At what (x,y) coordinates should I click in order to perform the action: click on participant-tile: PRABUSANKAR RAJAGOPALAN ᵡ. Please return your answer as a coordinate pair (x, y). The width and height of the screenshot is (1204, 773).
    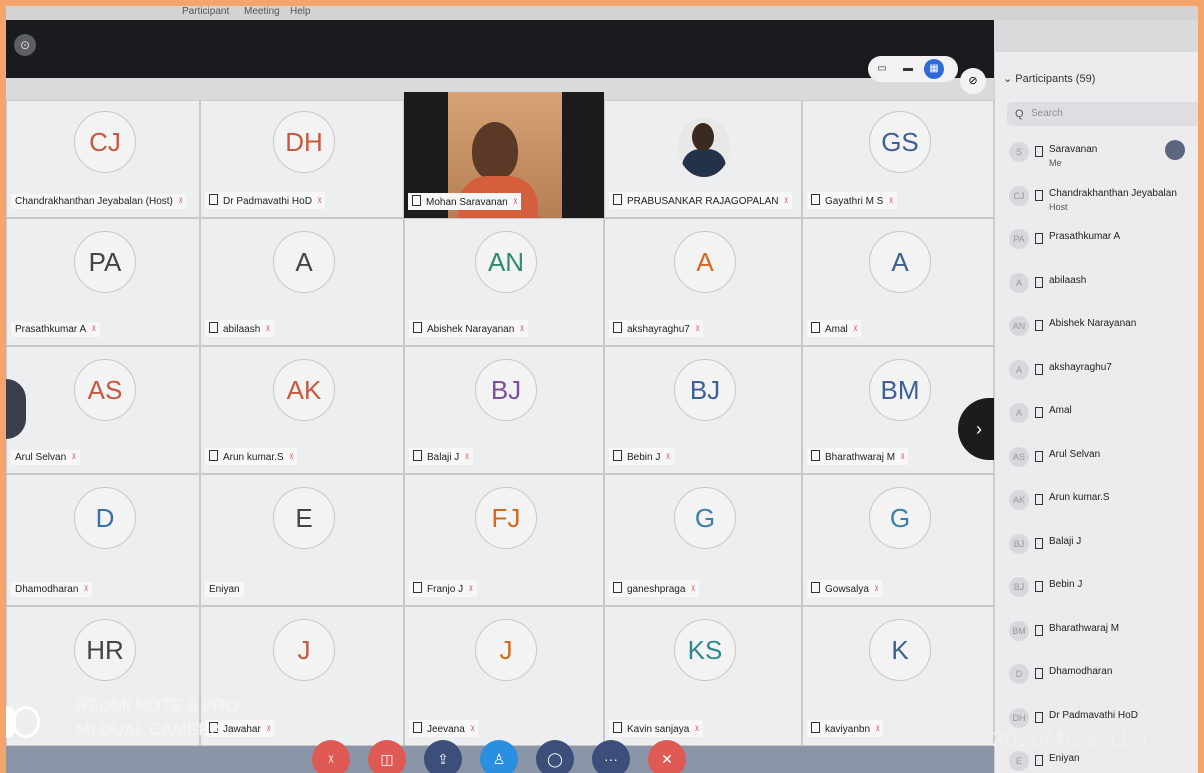
    Looking at the image, I should click on (703, 159).